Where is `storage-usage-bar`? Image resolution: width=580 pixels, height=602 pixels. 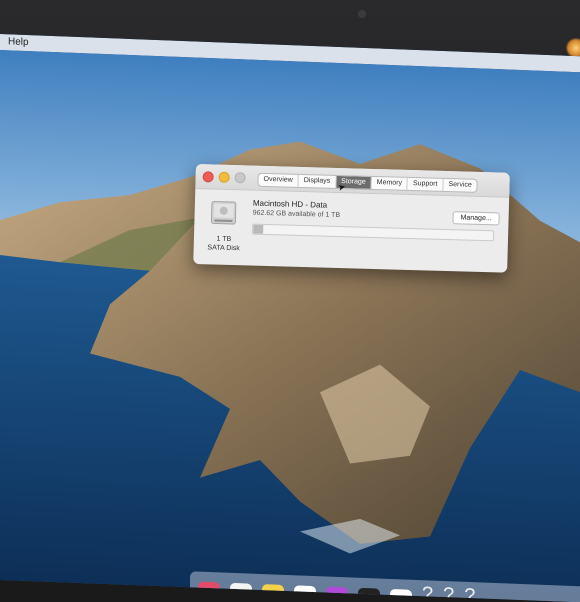
storage-usage-bar is located at coordinates (373, 232).